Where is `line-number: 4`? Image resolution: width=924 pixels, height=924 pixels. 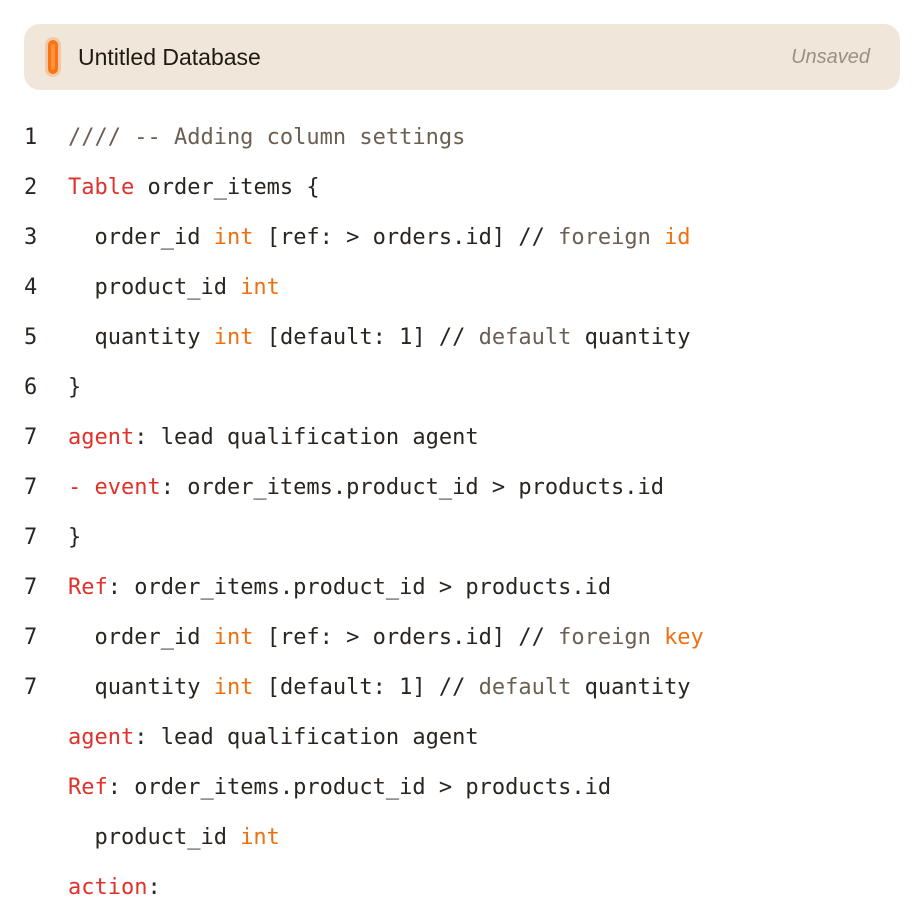
line-number: 4 is located at coordinates (31, 287).